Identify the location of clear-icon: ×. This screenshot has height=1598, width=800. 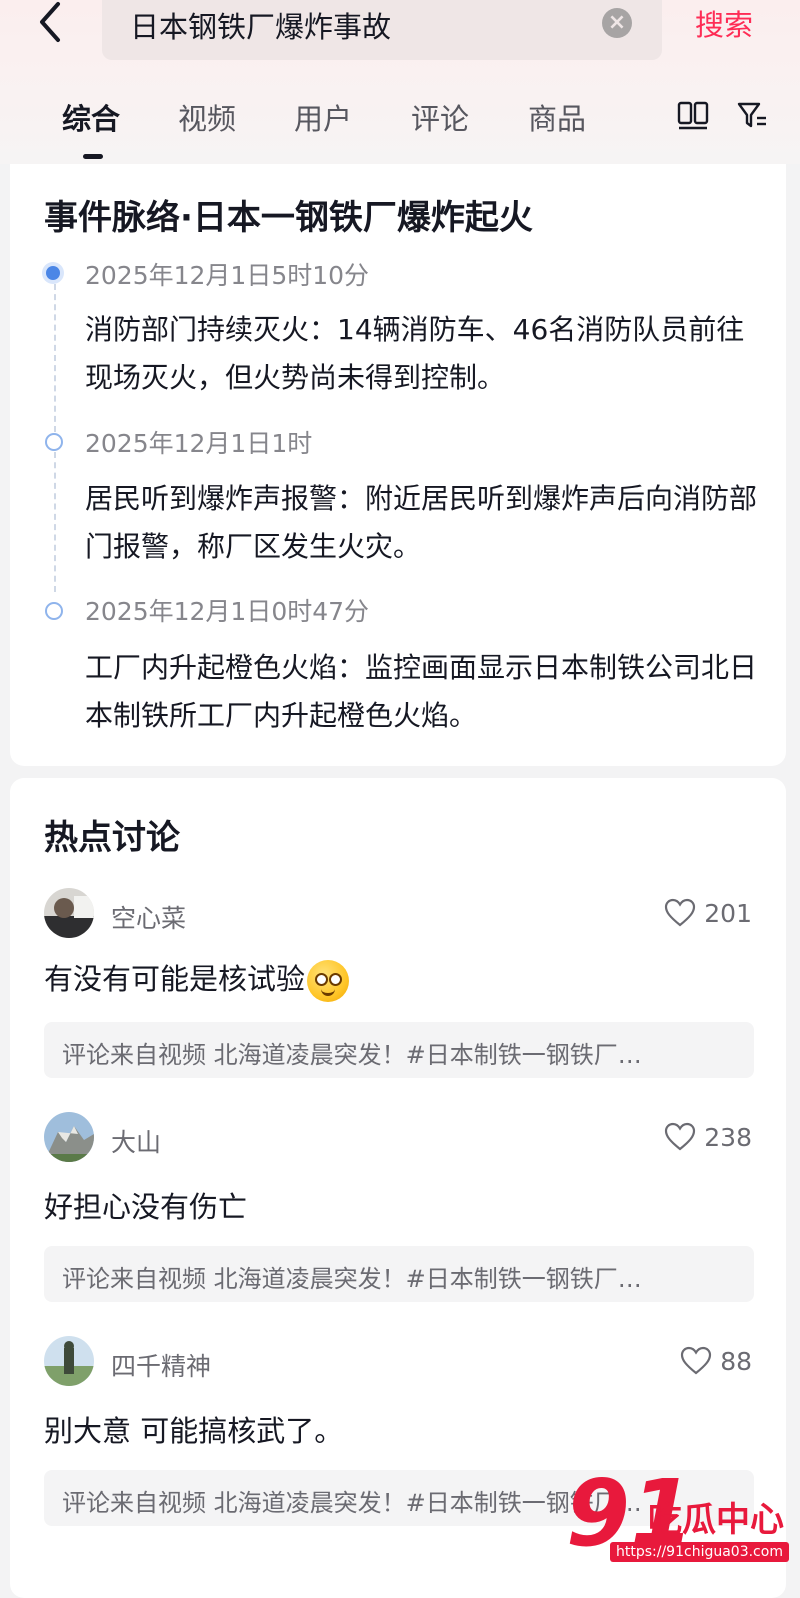
(617, 23).